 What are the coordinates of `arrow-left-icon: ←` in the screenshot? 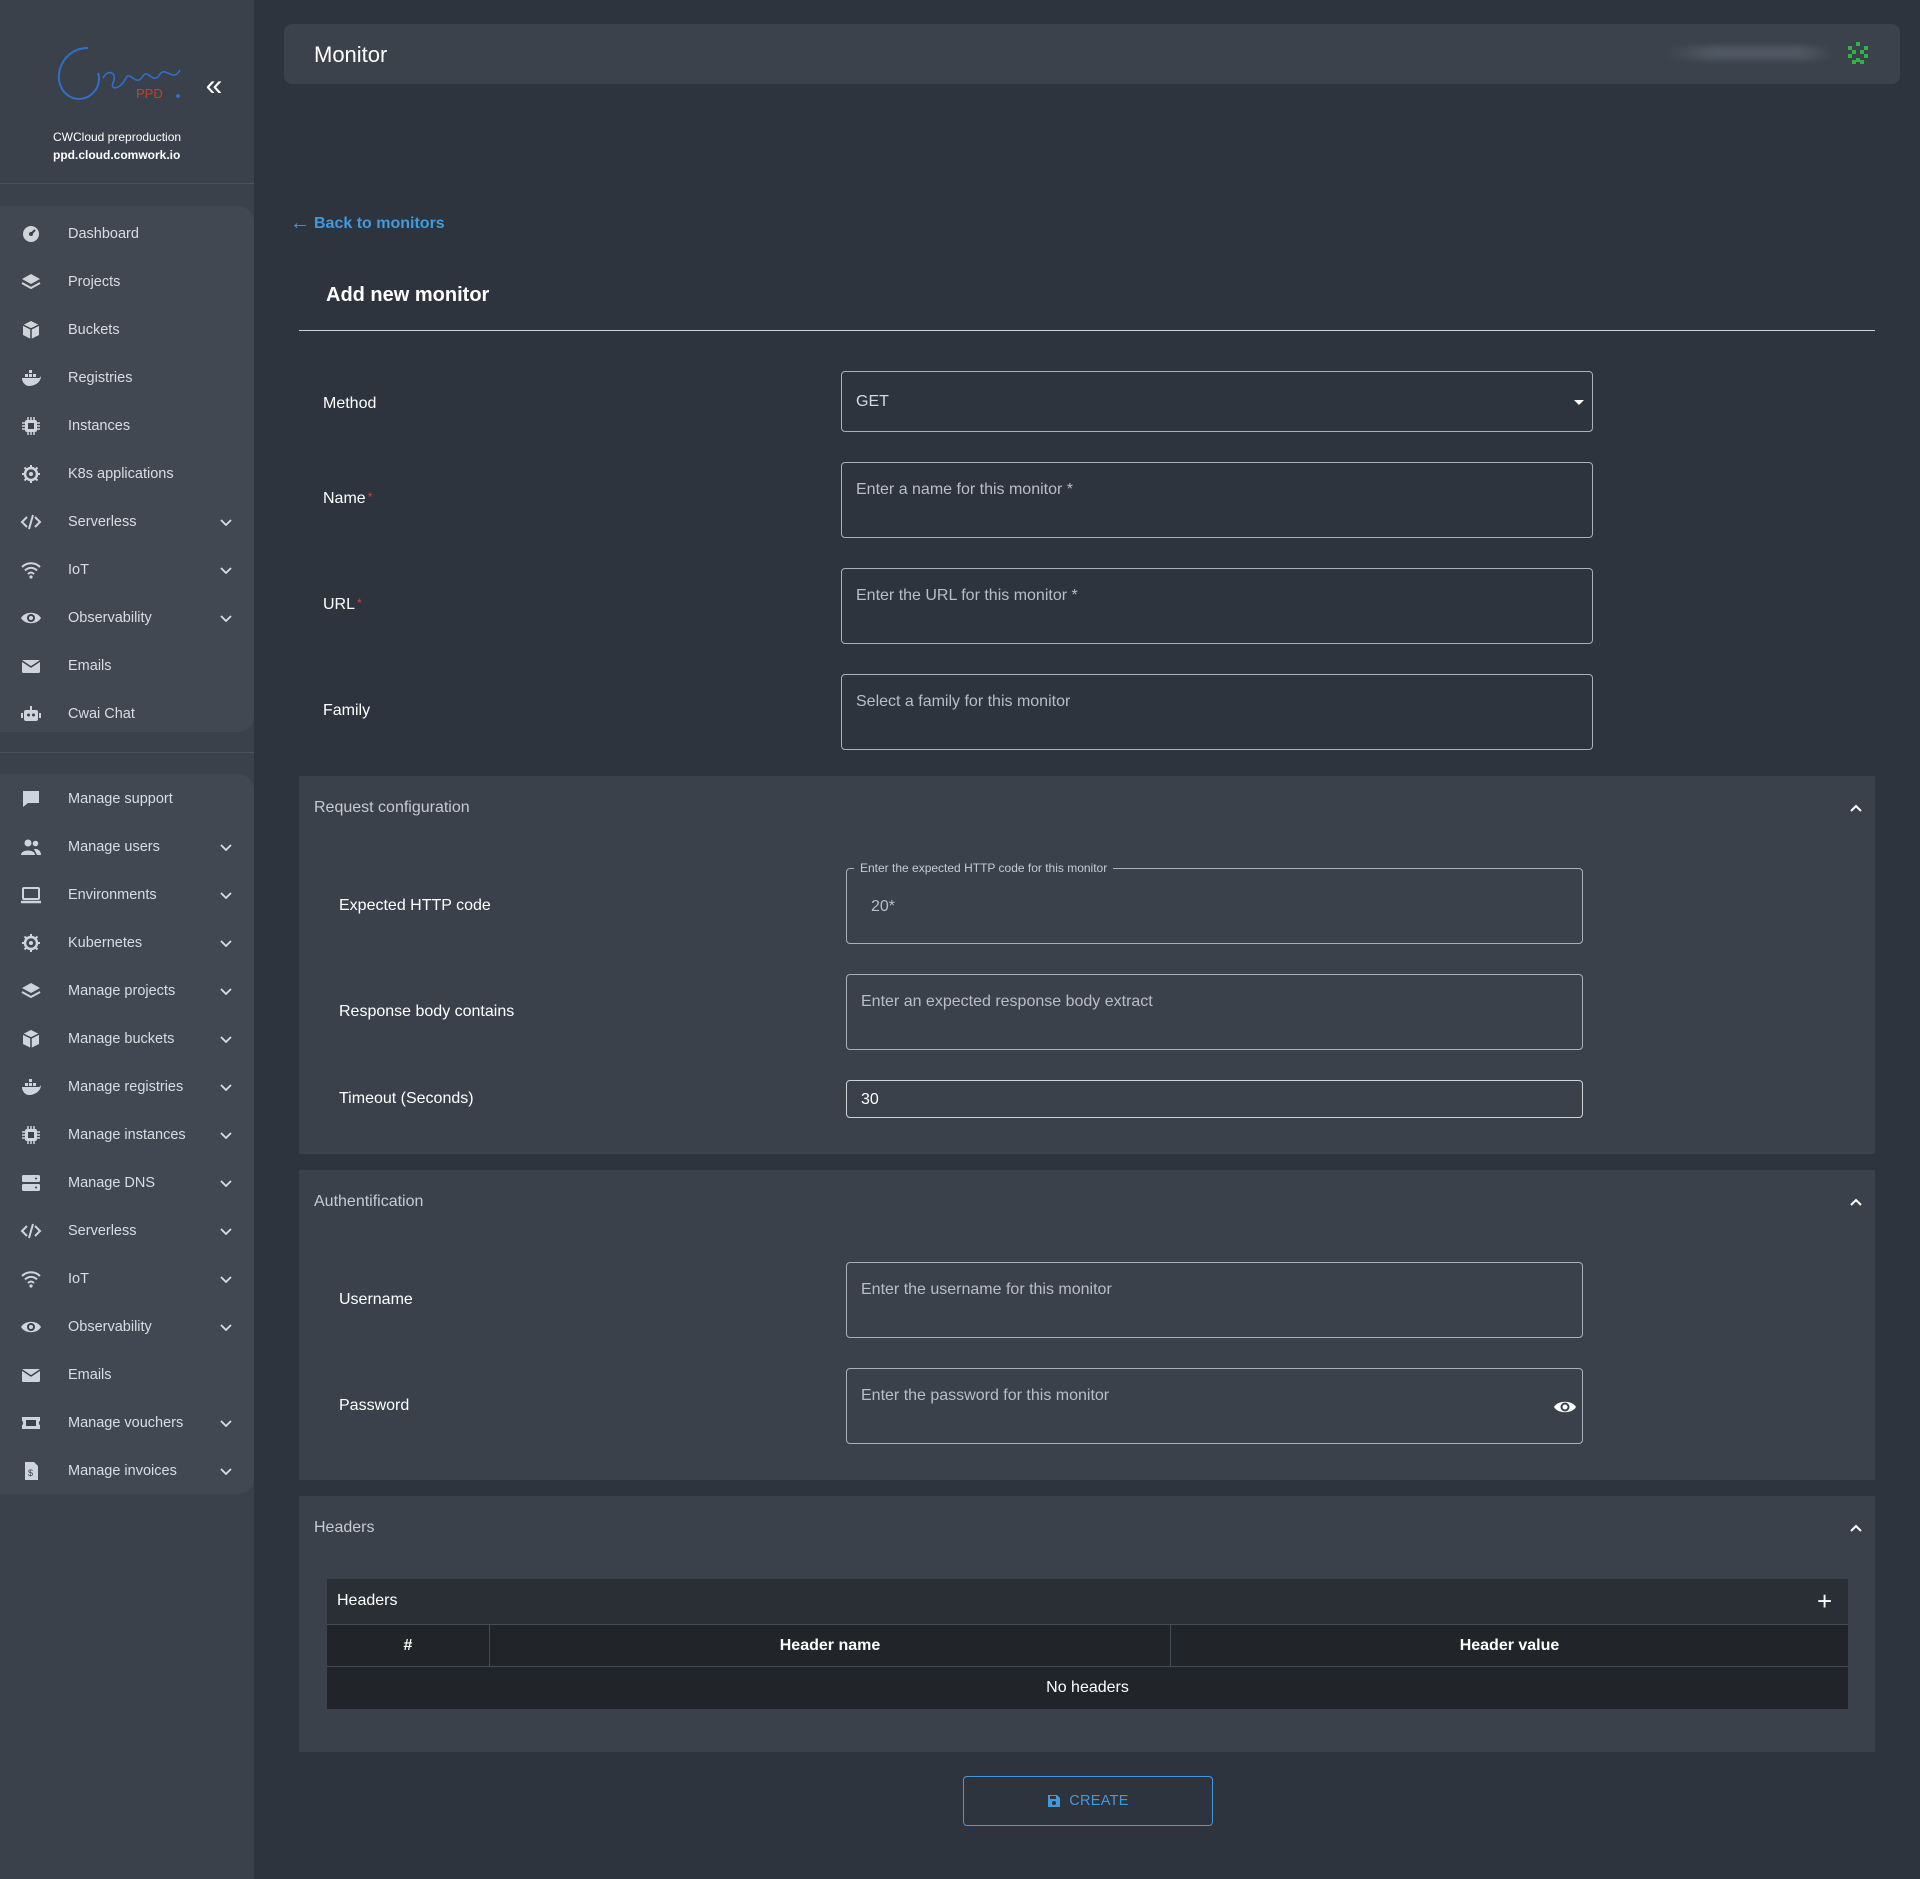 It's located at (300, 223).